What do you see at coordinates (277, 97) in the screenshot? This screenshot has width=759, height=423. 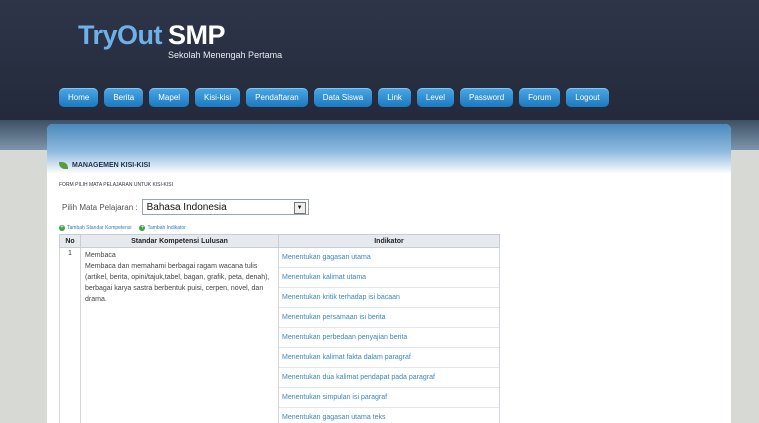 I see `nav-pendaftaran: Pendaftaran` at bounding box center [277, 97].